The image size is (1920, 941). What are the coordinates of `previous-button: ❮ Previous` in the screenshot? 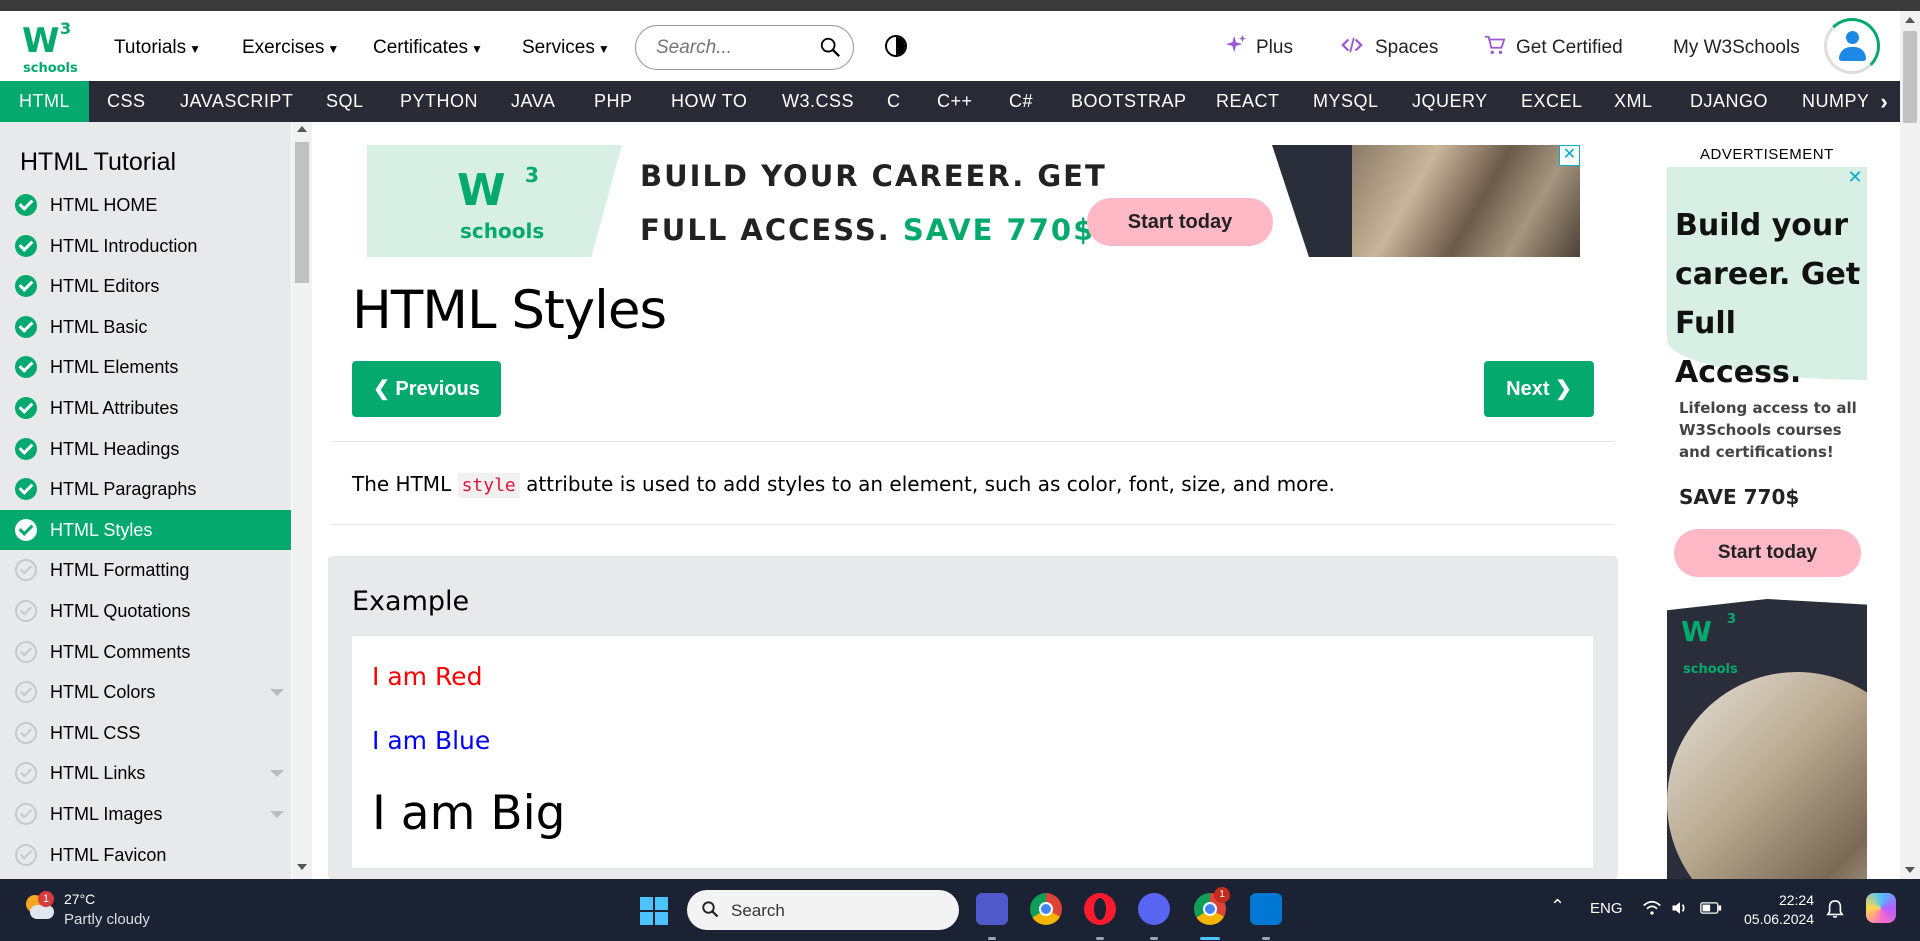 It's located at (426, 389).